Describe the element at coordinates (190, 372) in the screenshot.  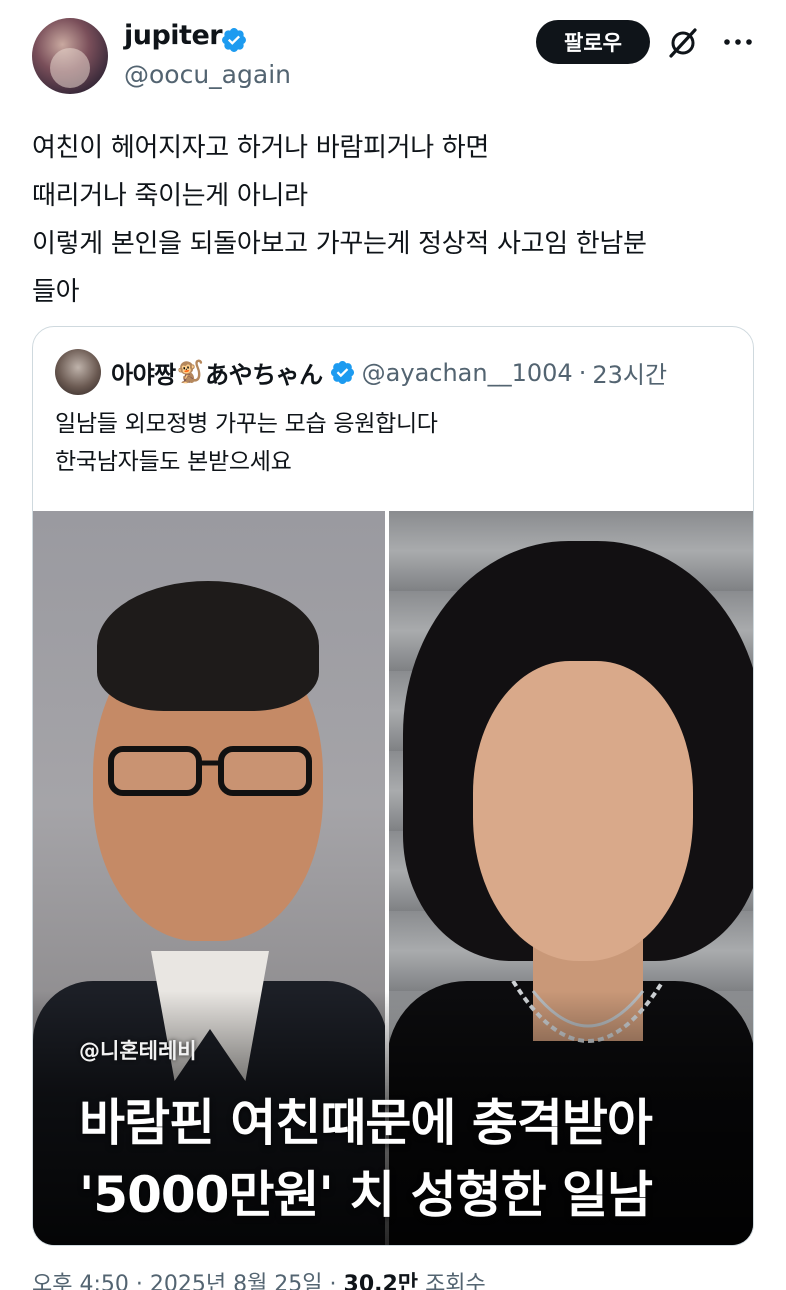
I see `monkey-emoji-icon: 🐒` at that location.